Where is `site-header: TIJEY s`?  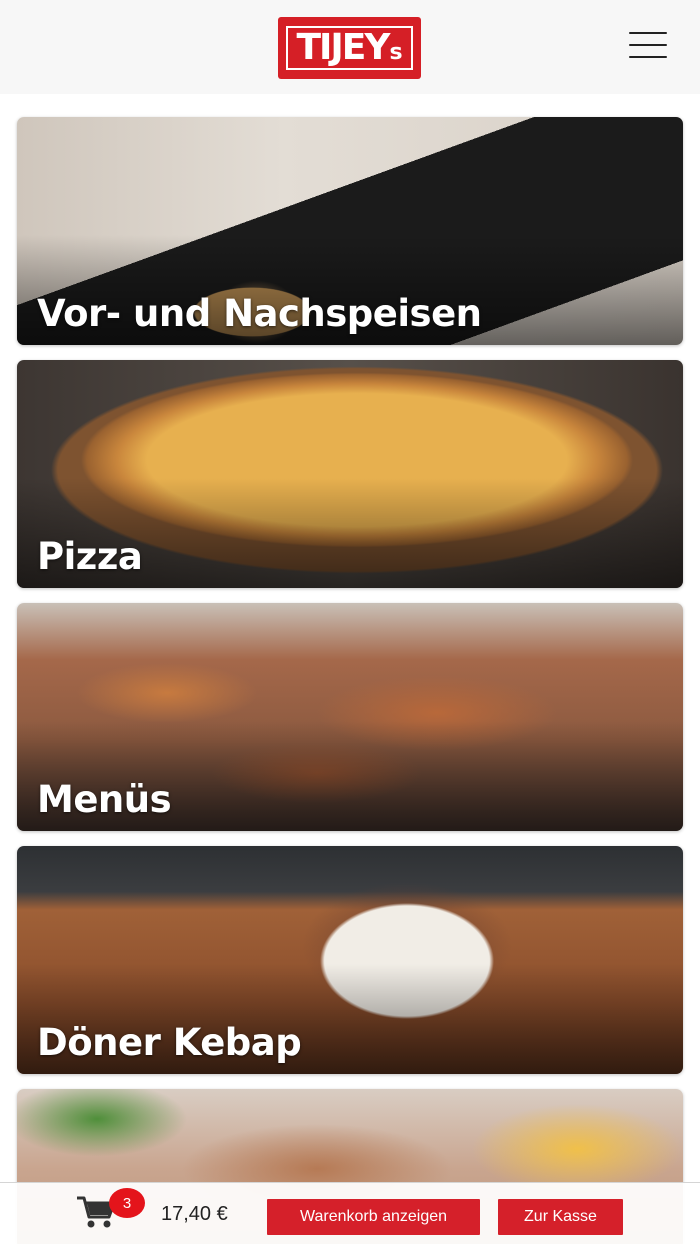 site-header: TIJEY s is located at coordinates (350, 47).